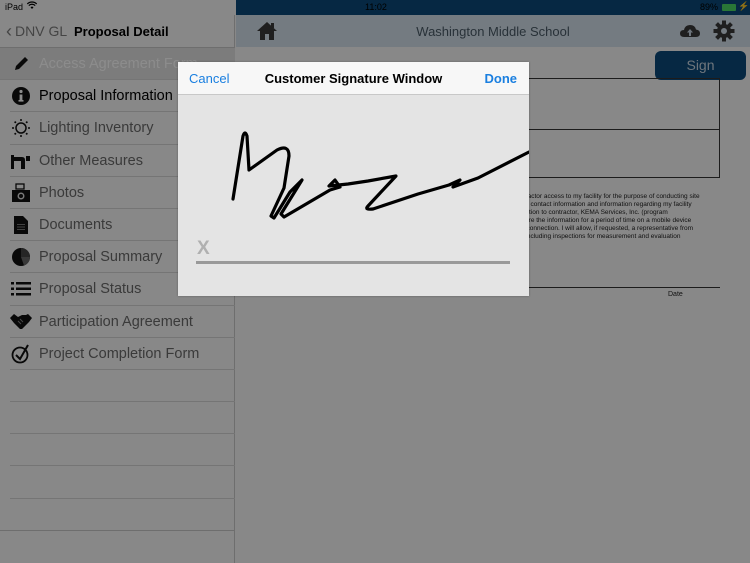 This screenshot has height=563, width=750. I want to click on done-button: Done, so click(501, 78).